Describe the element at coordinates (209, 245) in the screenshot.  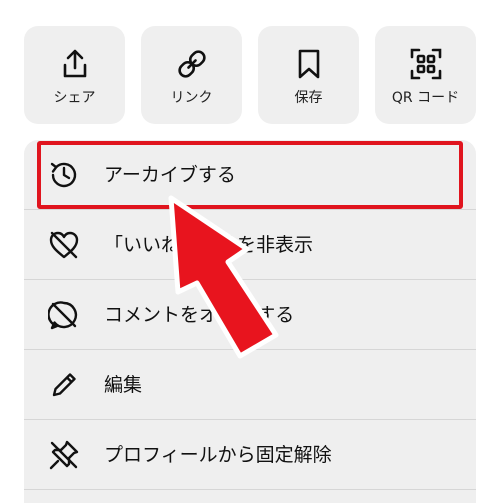
I see `menu-item-label: 「いいね！」数を非表示` at that location.